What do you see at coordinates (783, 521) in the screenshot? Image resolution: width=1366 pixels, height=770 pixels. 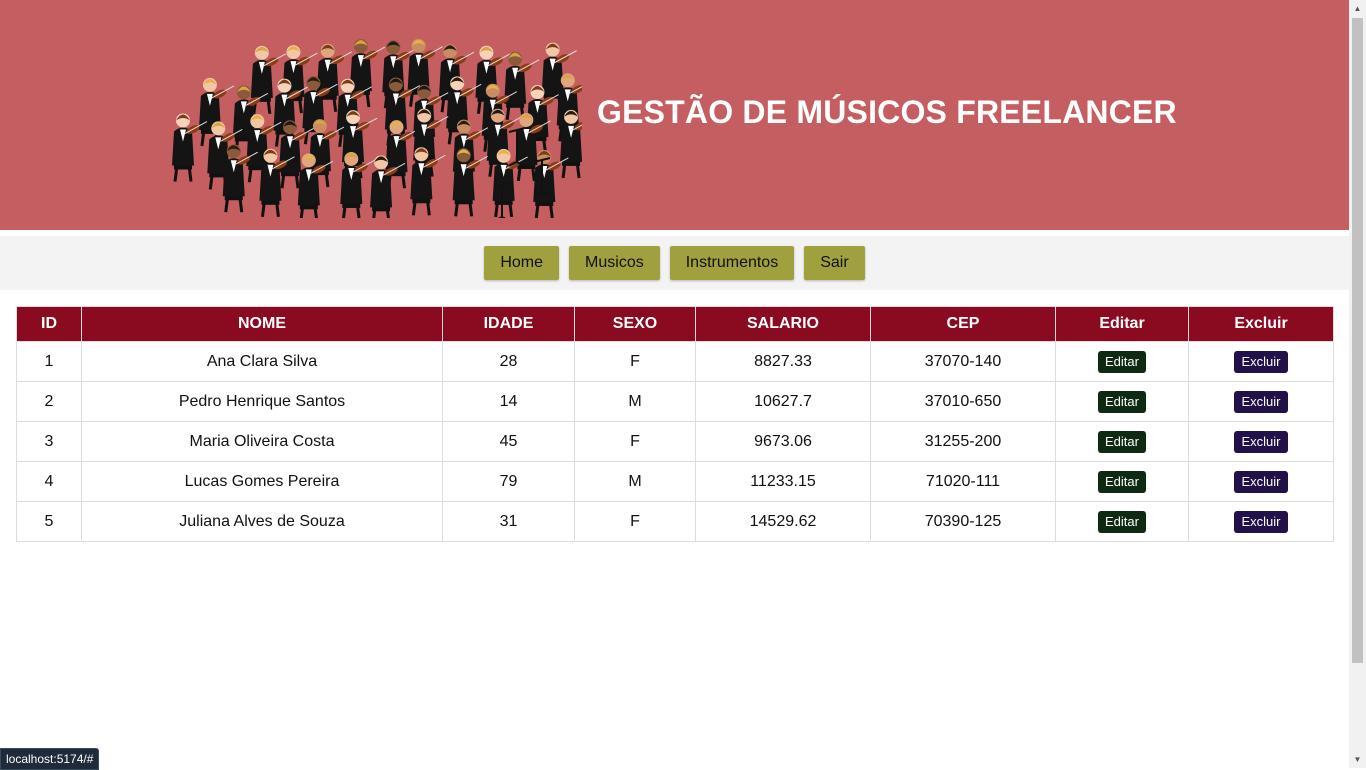 I see `cell-salario: 14529.62` at bounding box center [783, 521].